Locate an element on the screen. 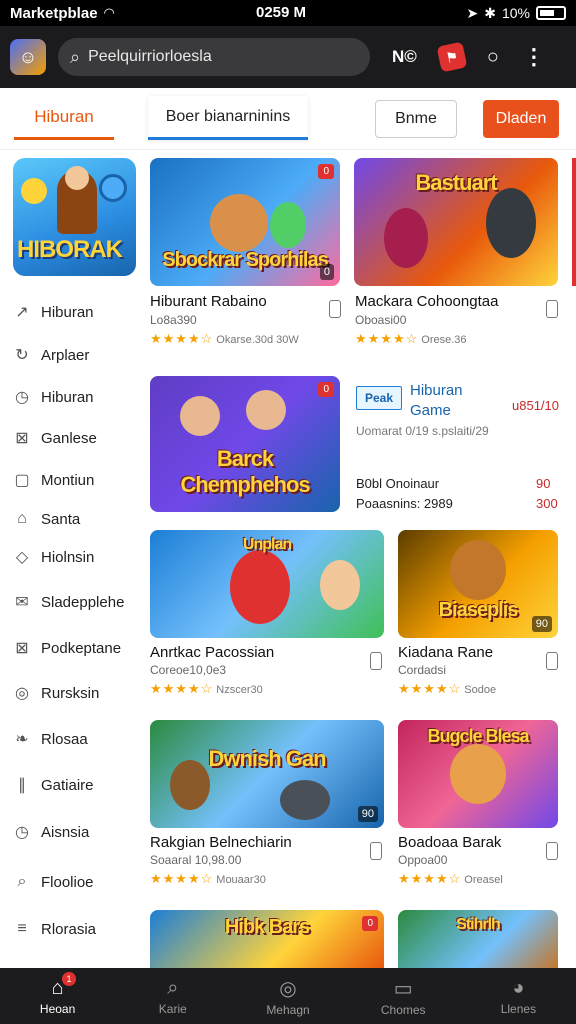 This screenshot has height=1024, width=576. avatar: ☺ is located at coordinates (28, 57).